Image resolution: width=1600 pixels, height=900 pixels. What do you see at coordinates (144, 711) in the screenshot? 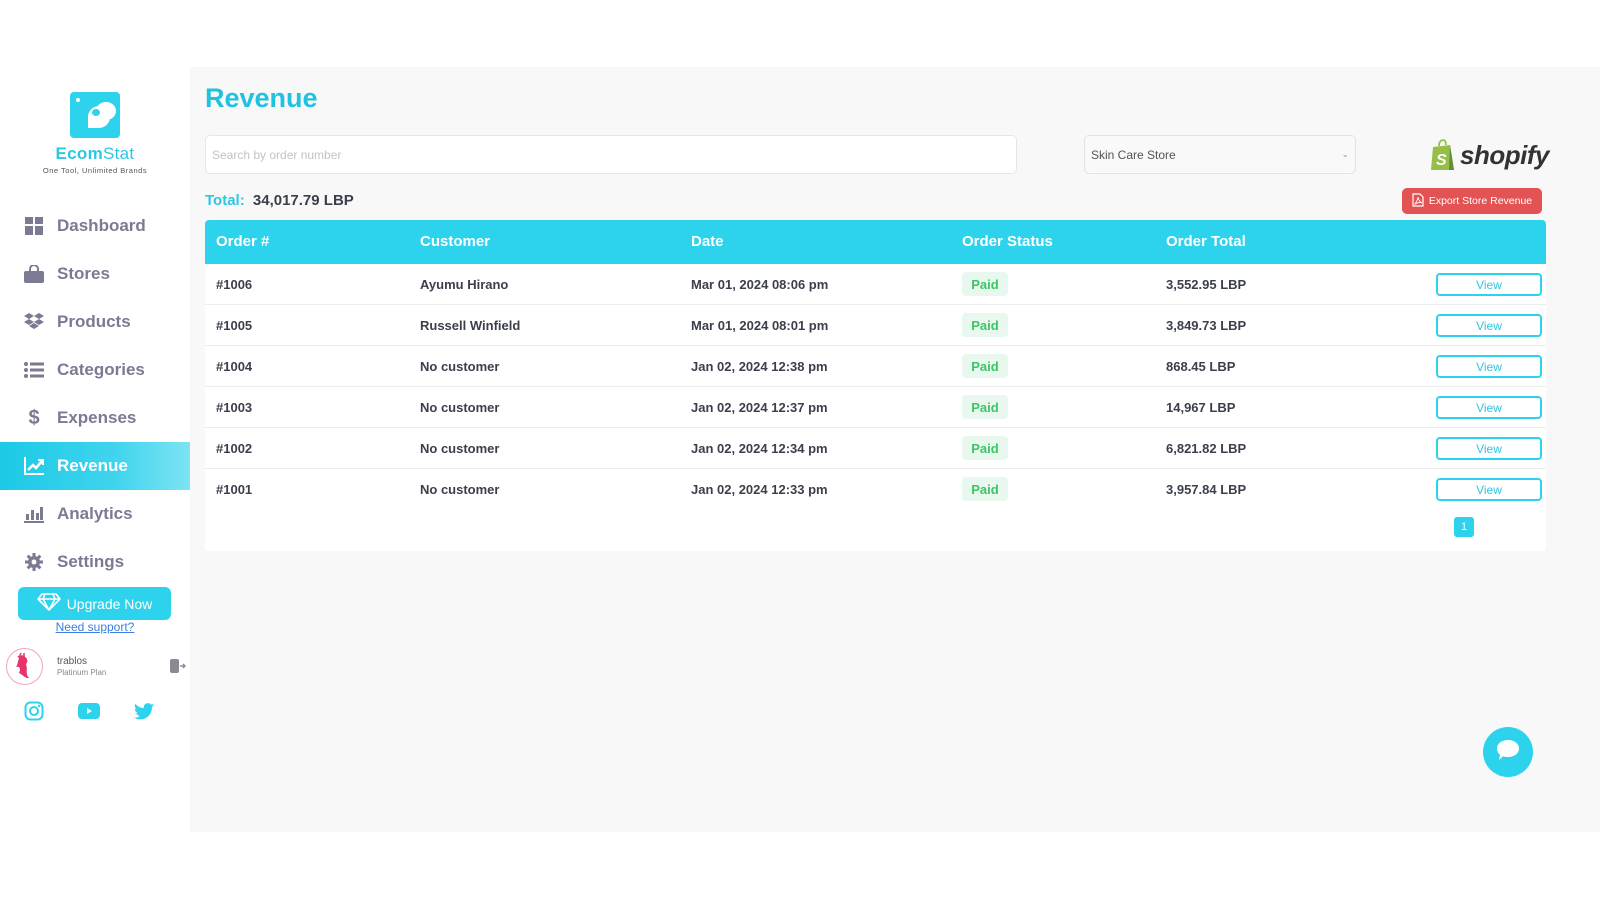
I see `twitter-icon` at bounding box center [144, 711].